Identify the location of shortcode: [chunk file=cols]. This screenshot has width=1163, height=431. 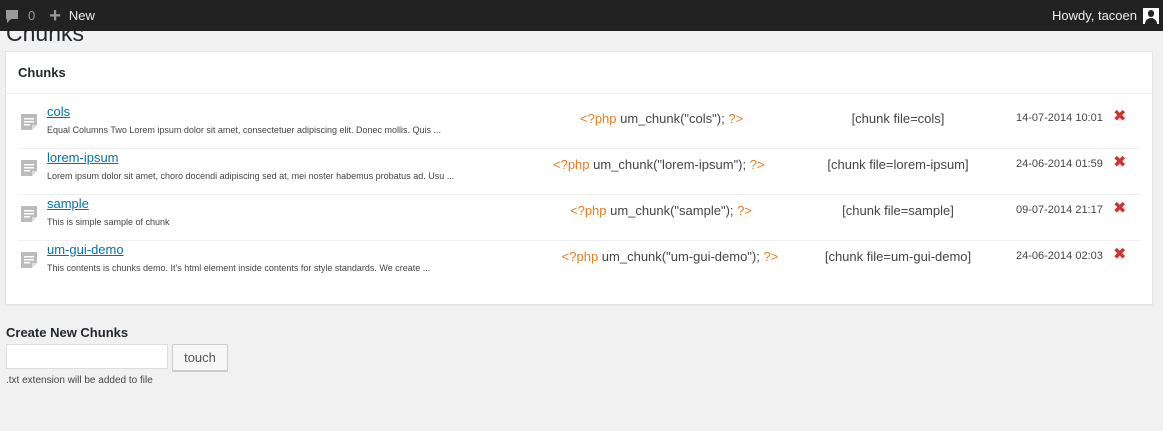
(898, 118).